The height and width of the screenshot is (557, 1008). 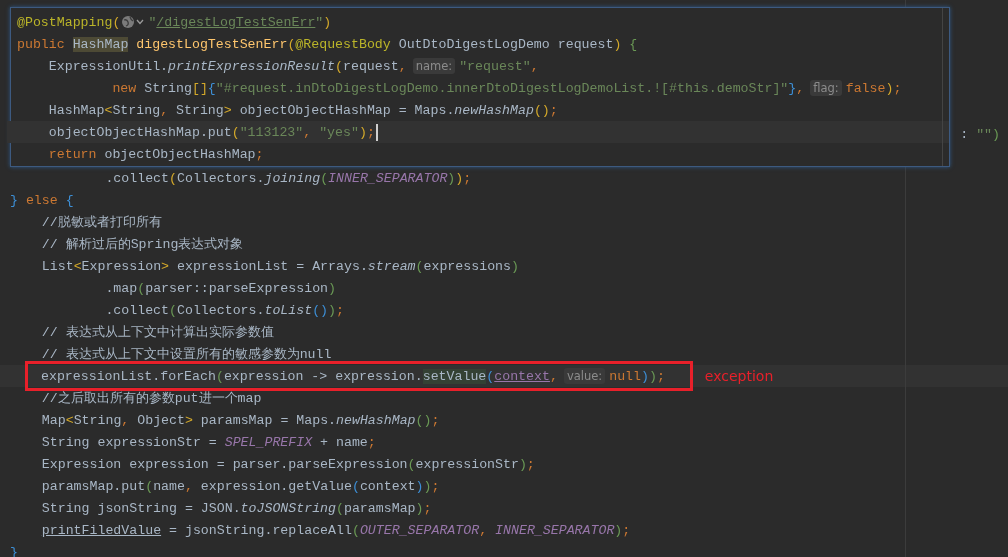 I want to click on code-text: "/digestLogTestSenErr"), so click(x=240, y=22).